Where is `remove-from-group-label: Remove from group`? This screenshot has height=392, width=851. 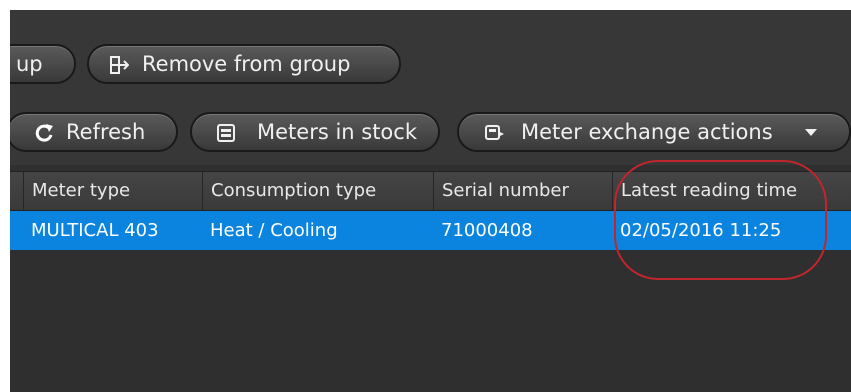 remove-from-group-label: Remove from group is located at coordinates (246, 64).